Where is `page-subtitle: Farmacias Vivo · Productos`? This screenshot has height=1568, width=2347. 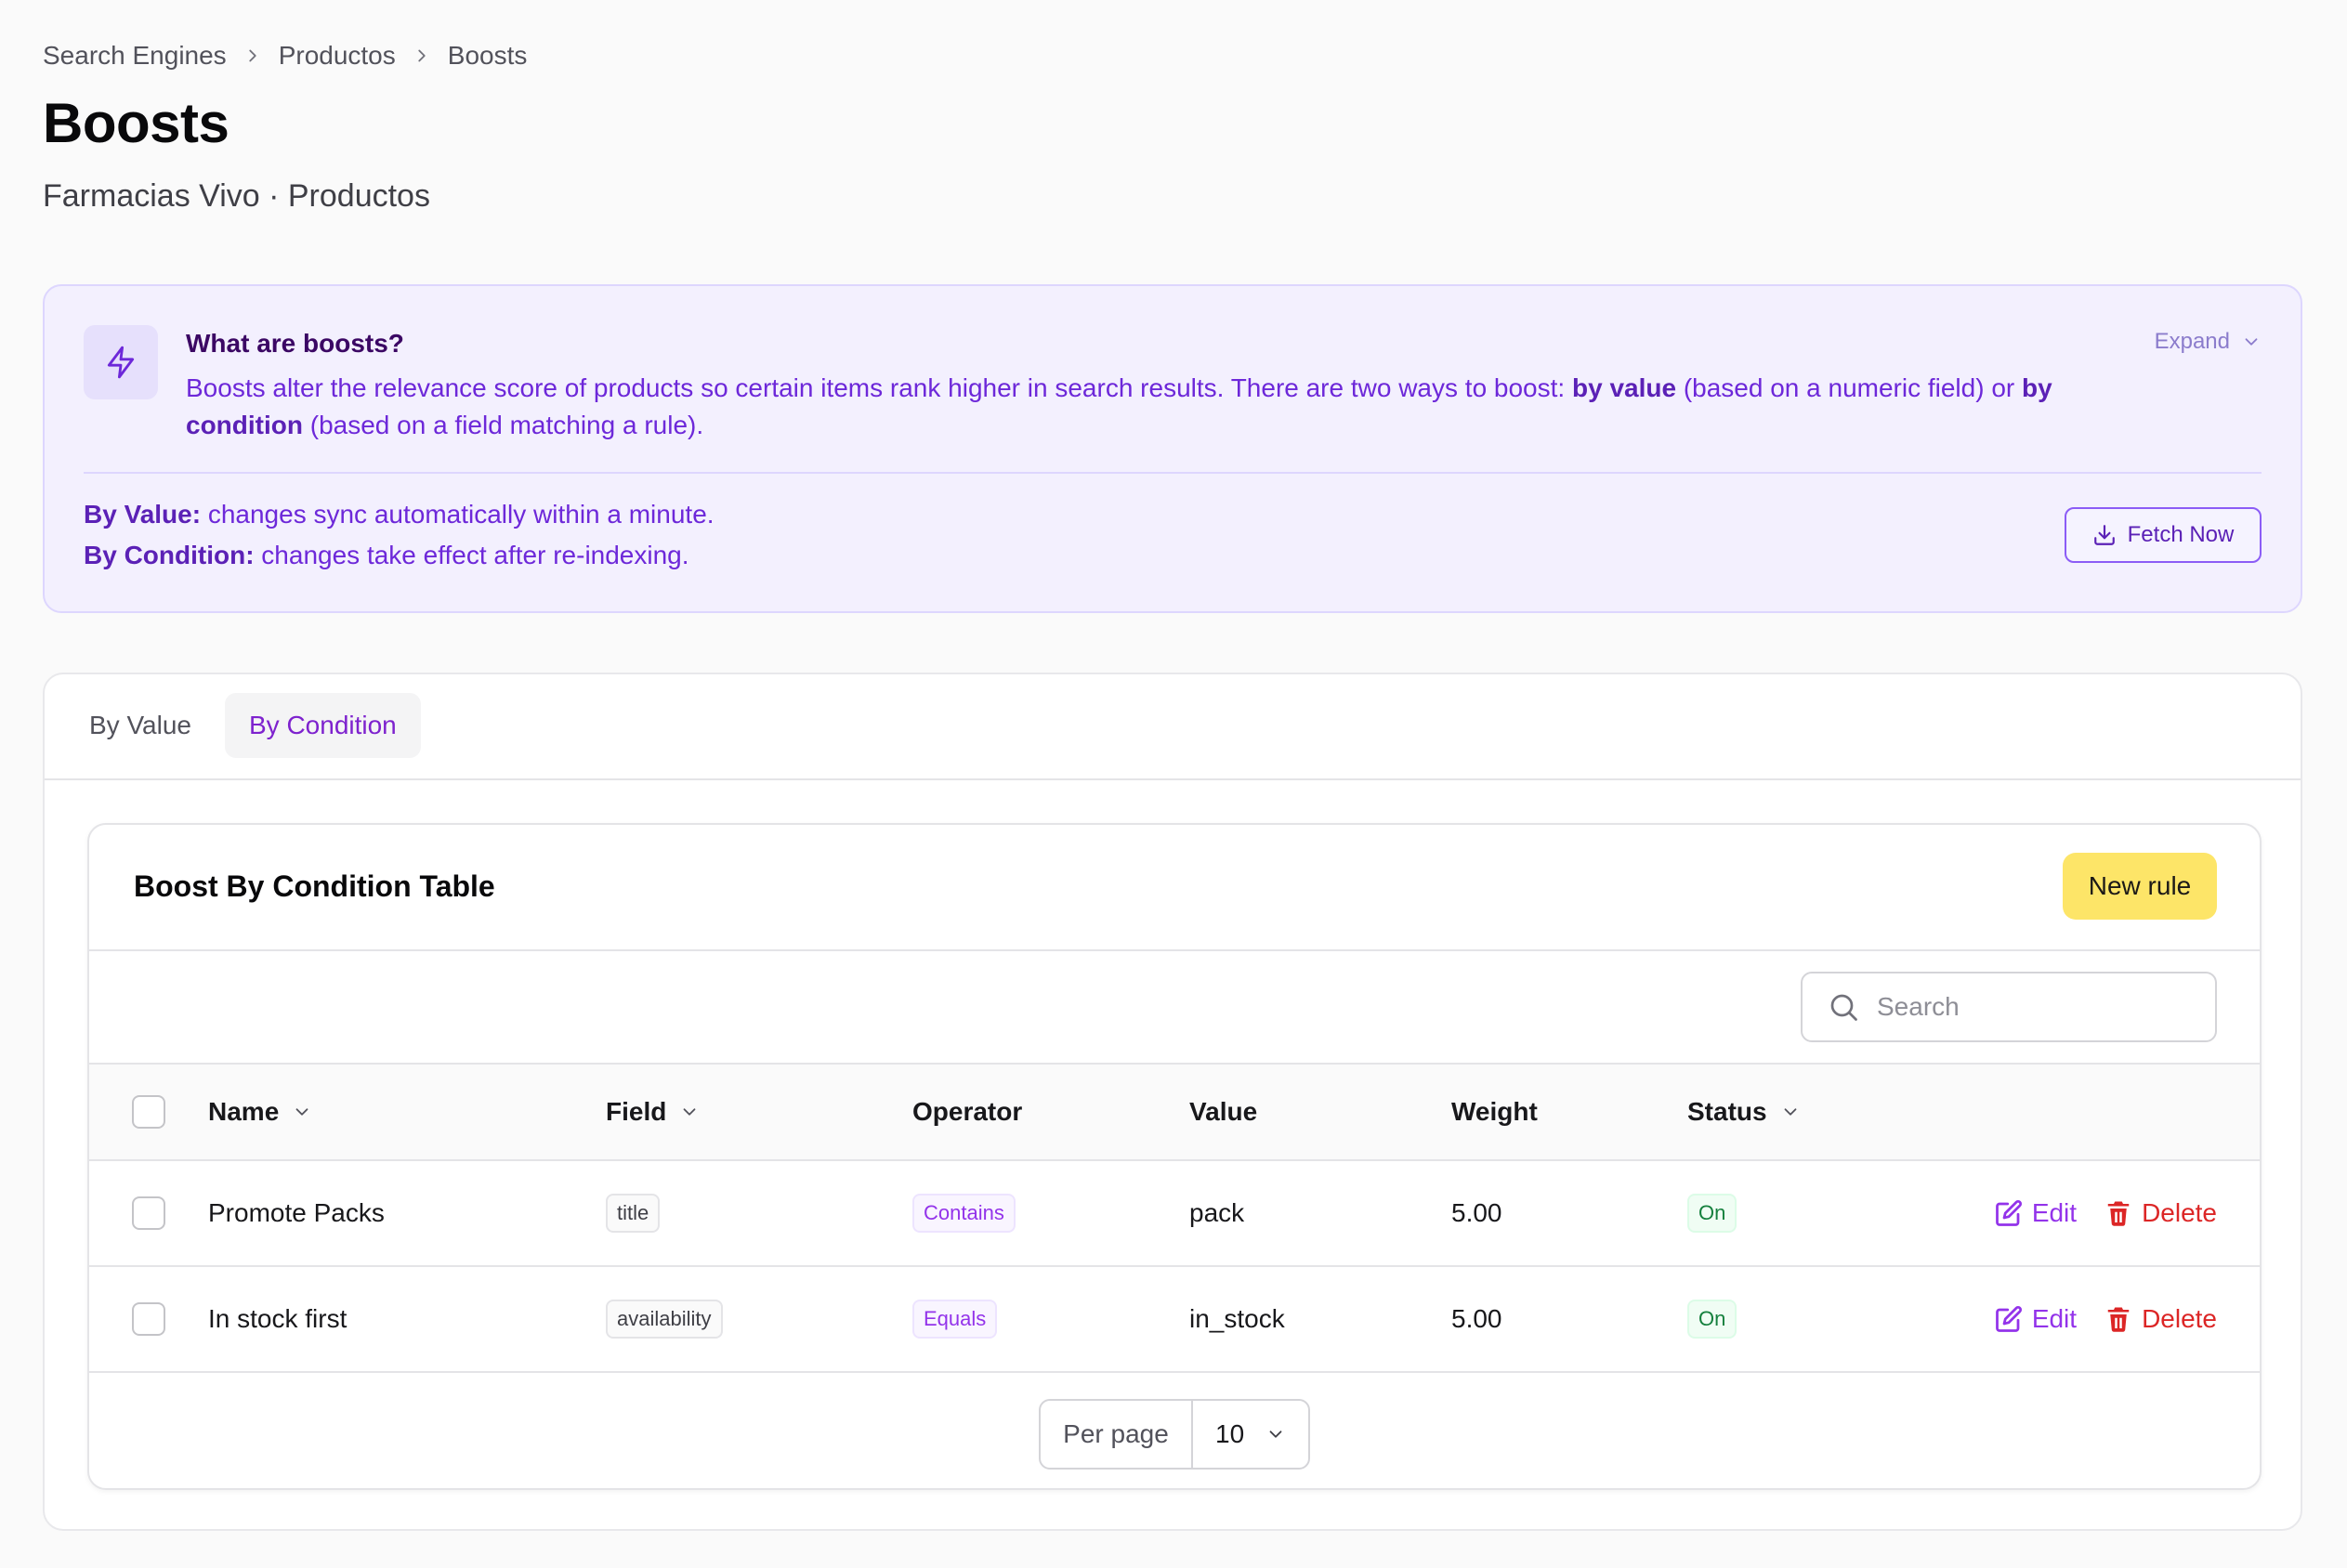
page-subtitle: Farmacias Vivo · Productos is located at coordinates (236, 196).